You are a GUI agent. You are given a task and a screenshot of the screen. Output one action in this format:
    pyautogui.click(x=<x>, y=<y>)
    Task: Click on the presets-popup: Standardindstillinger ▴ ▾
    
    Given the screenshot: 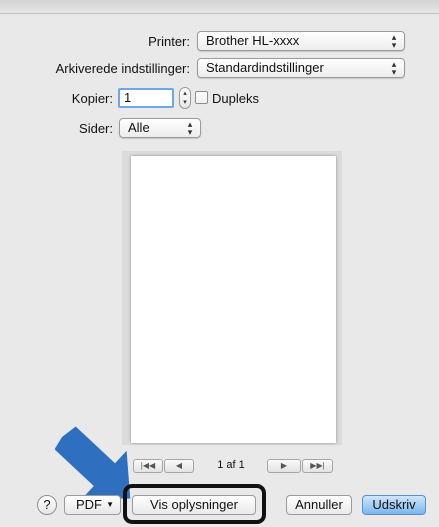 What is the action you would take?
    pyautogui.click(x=301, y=68)
    